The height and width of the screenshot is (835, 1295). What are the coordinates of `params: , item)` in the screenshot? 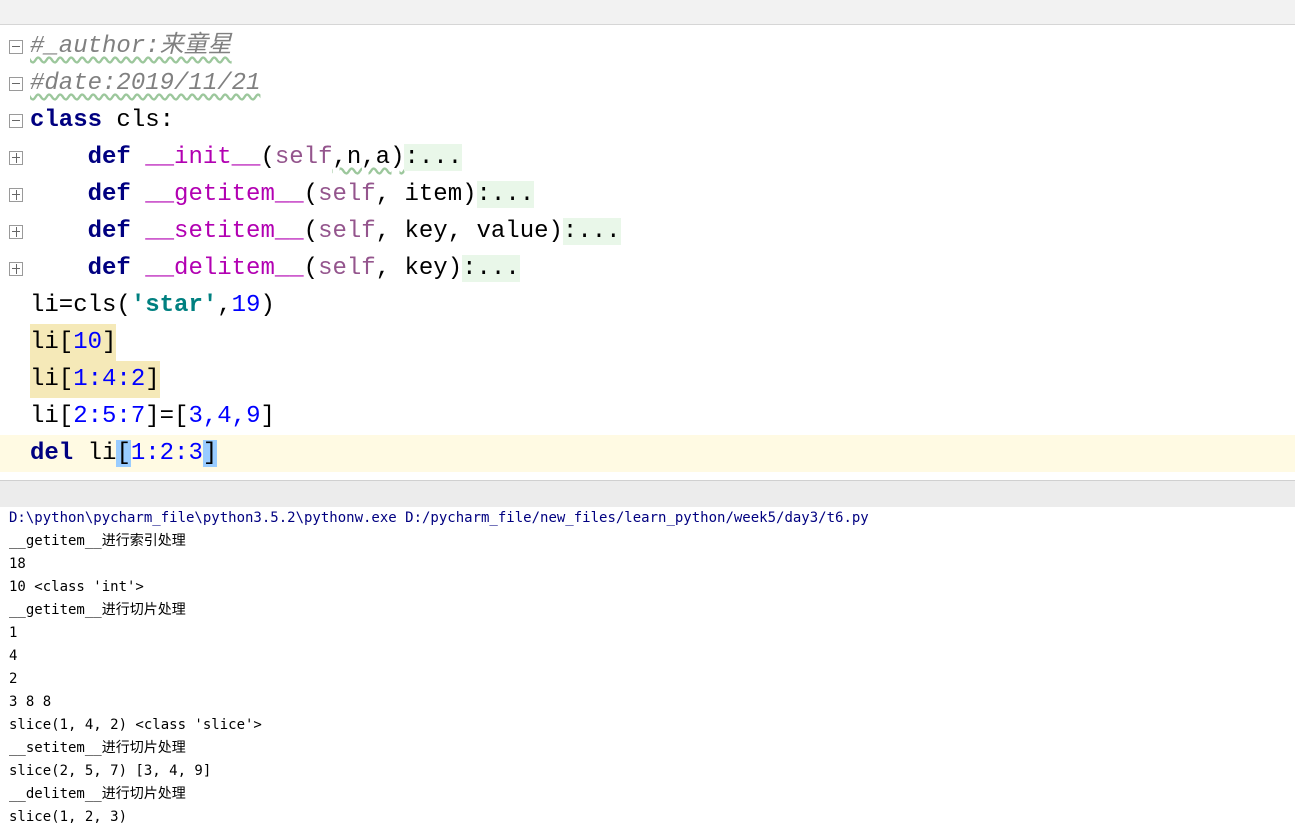 It's located at (426, 194).